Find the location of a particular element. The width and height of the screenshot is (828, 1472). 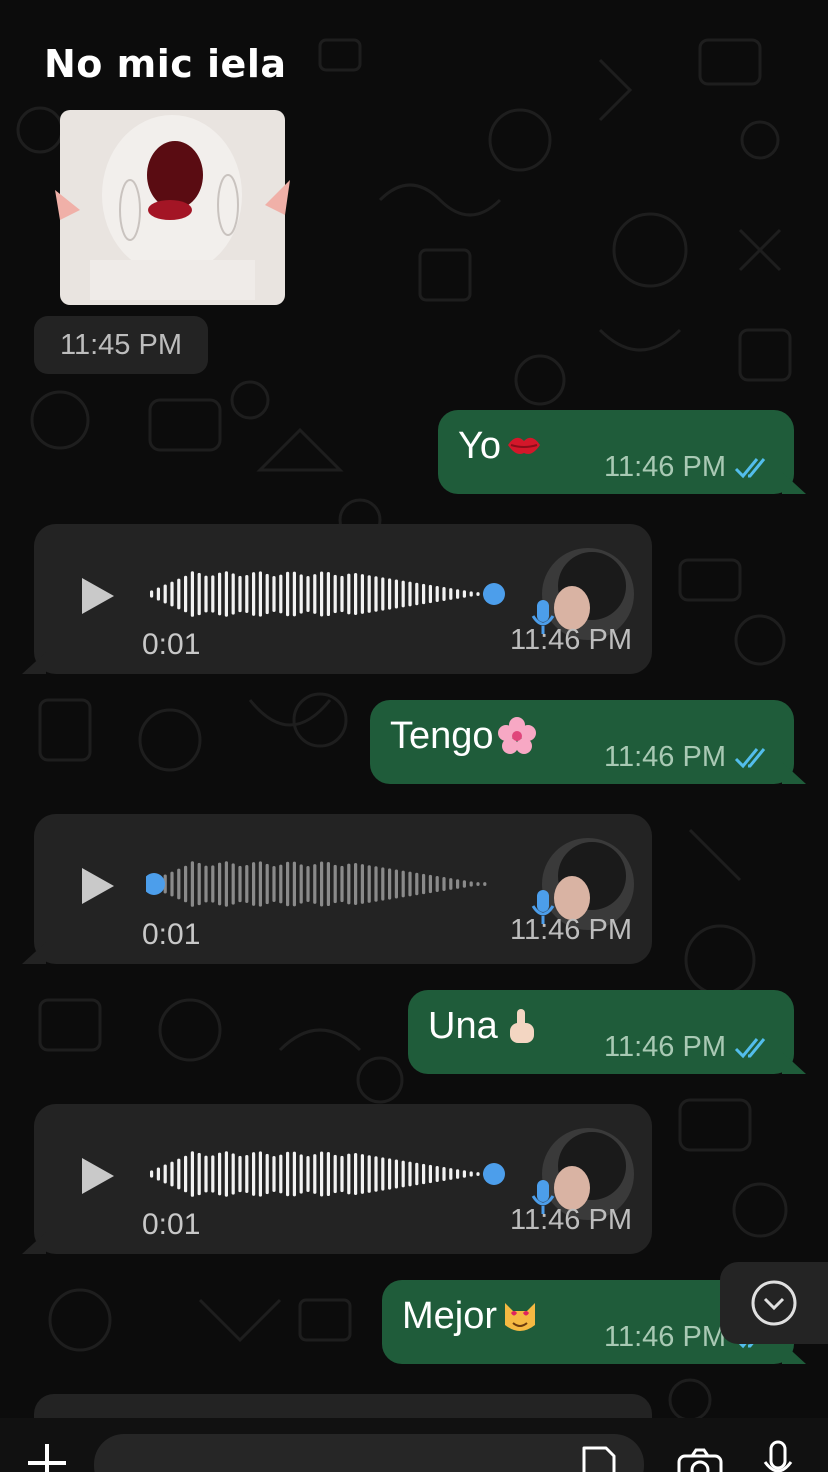

message-input is located at coordinates (369, 1453).